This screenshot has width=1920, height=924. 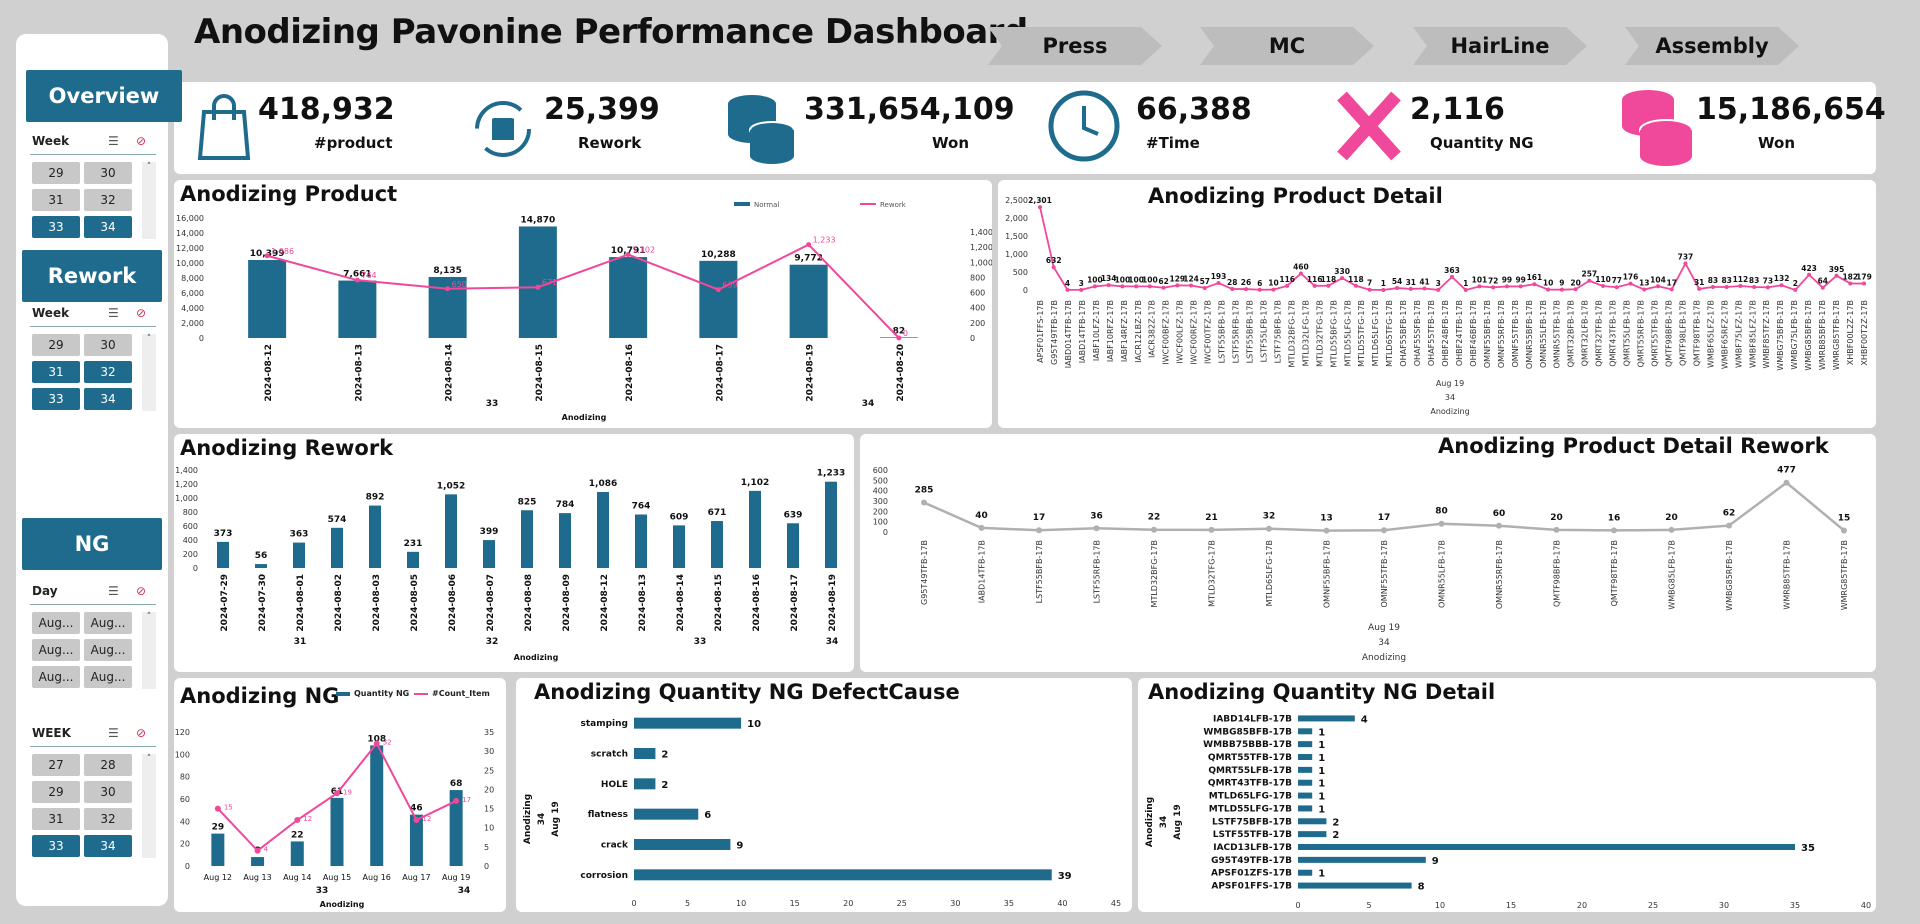 What do you see at coordinates (339, 603) in the screenshot?
I see `x-tick-label: 2024-08-02` at bounding box center [339, 603].